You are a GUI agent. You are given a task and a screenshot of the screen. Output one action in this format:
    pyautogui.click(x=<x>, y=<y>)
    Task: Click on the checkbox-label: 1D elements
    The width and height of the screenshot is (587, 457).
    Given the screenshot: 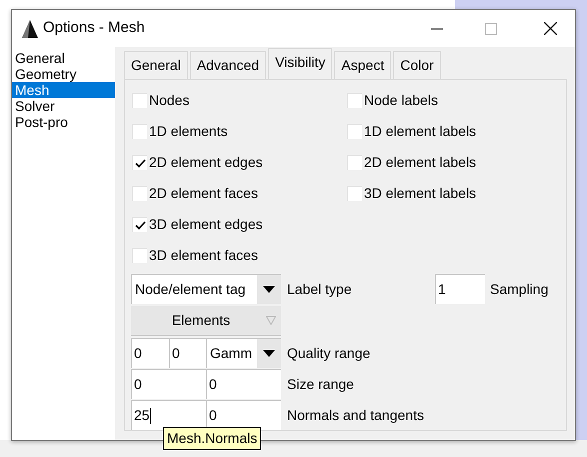 What is the action you would take?
    pyautogui.click(x=188, y=131)
    